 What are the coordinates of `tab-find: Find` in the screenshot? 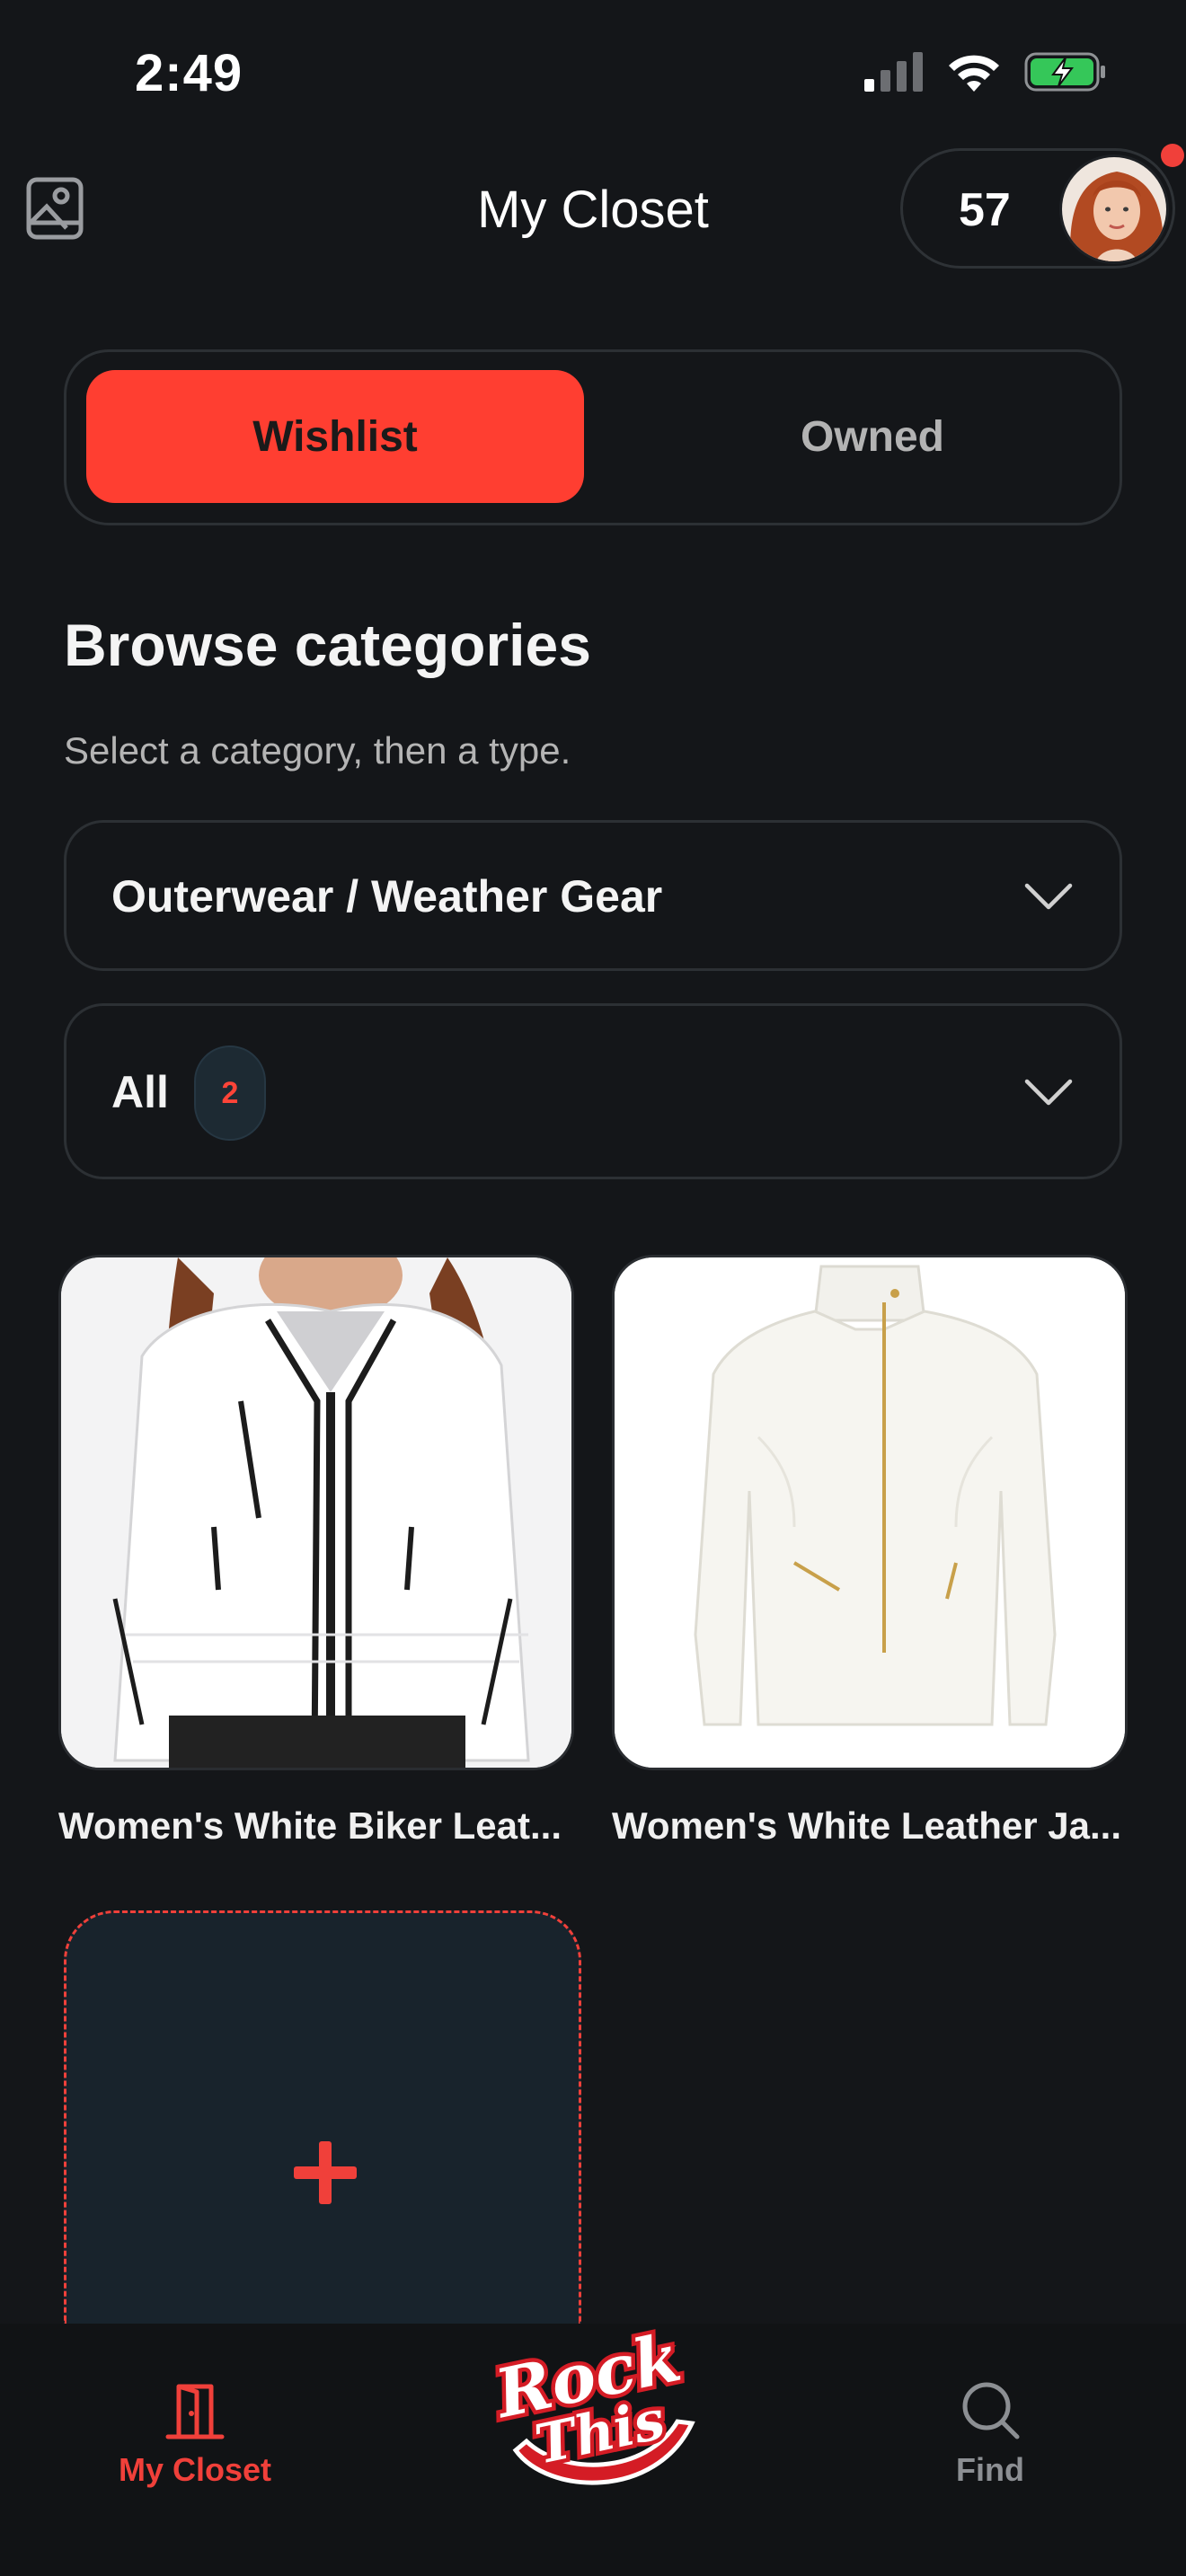 It's located at (990, 2433).